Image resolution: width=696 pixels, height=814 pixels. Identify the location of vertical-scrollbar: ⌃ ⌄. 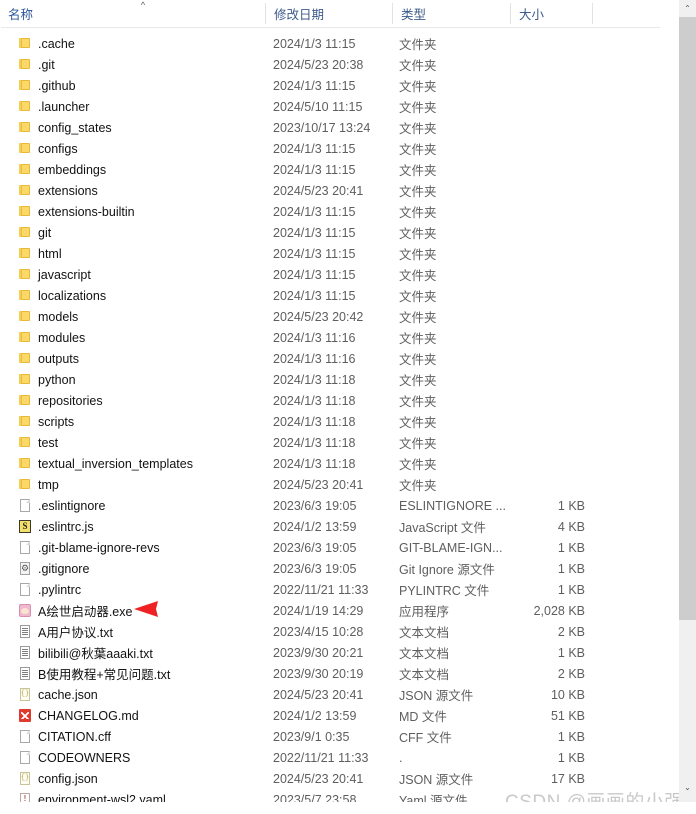
(687, 407).